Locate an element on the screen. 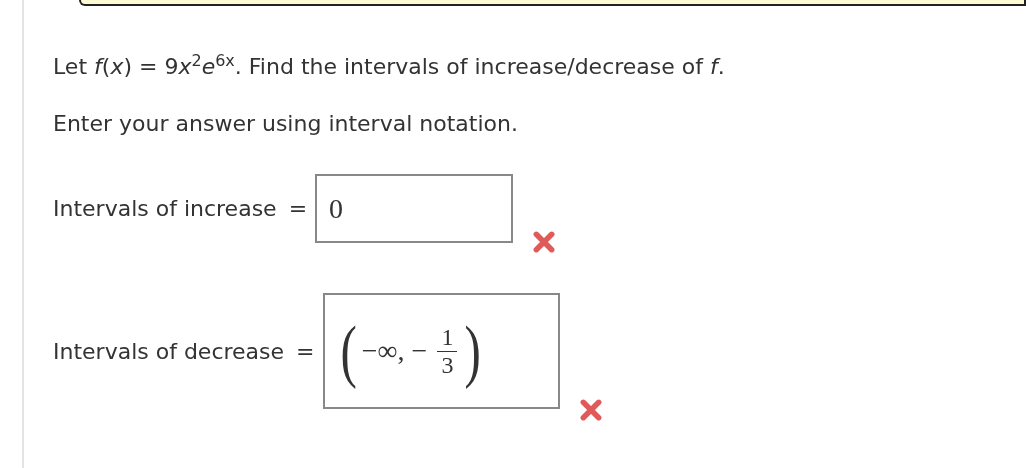 This screenshot has width=1026, height=468. fraction-numerator: 1 is located at coordinates (447, 338).